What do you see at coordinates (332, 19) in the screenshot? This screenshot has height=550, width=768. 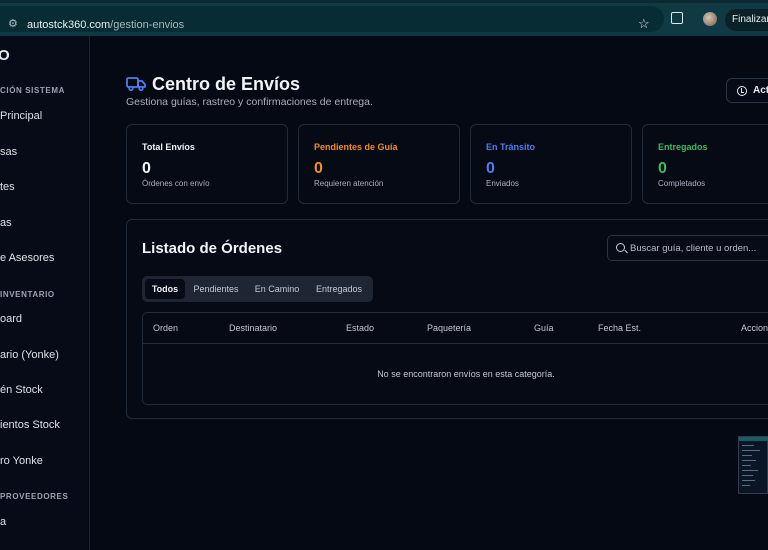 I see `address-bar: ⚙ autostck360.com/gestion-envios ☆` at bounding box center [332, 19].